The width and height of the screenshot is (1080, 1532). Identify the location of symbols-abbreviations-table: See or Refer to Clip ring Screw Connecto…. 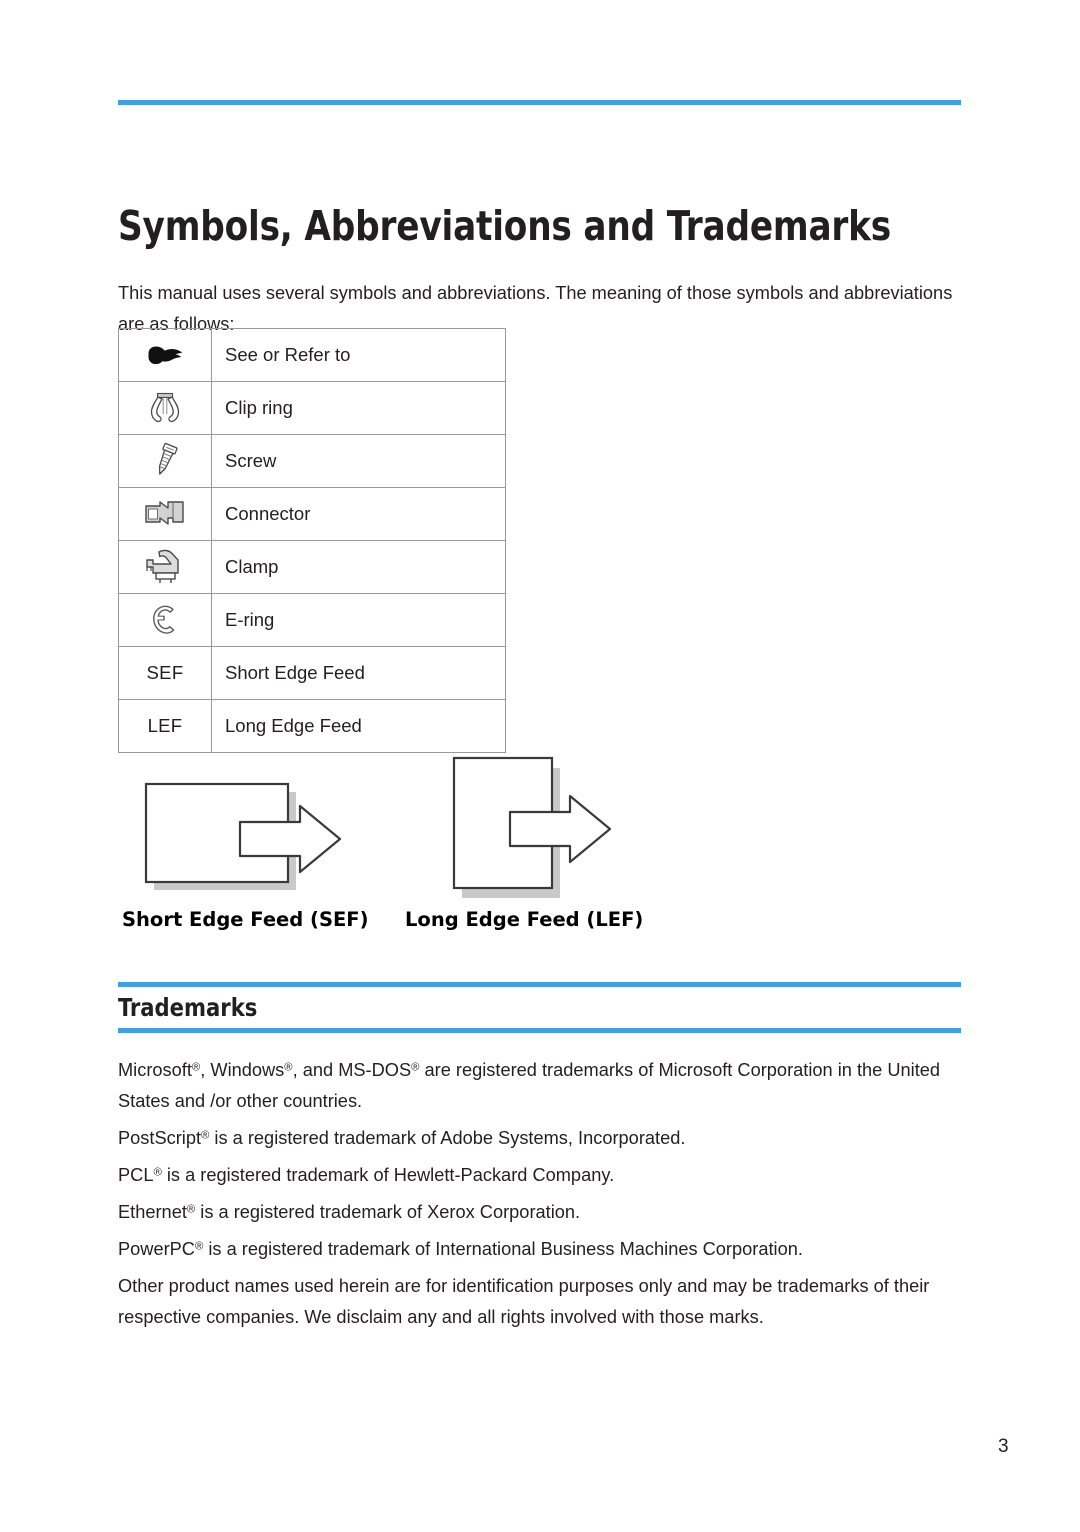
(312, 540).